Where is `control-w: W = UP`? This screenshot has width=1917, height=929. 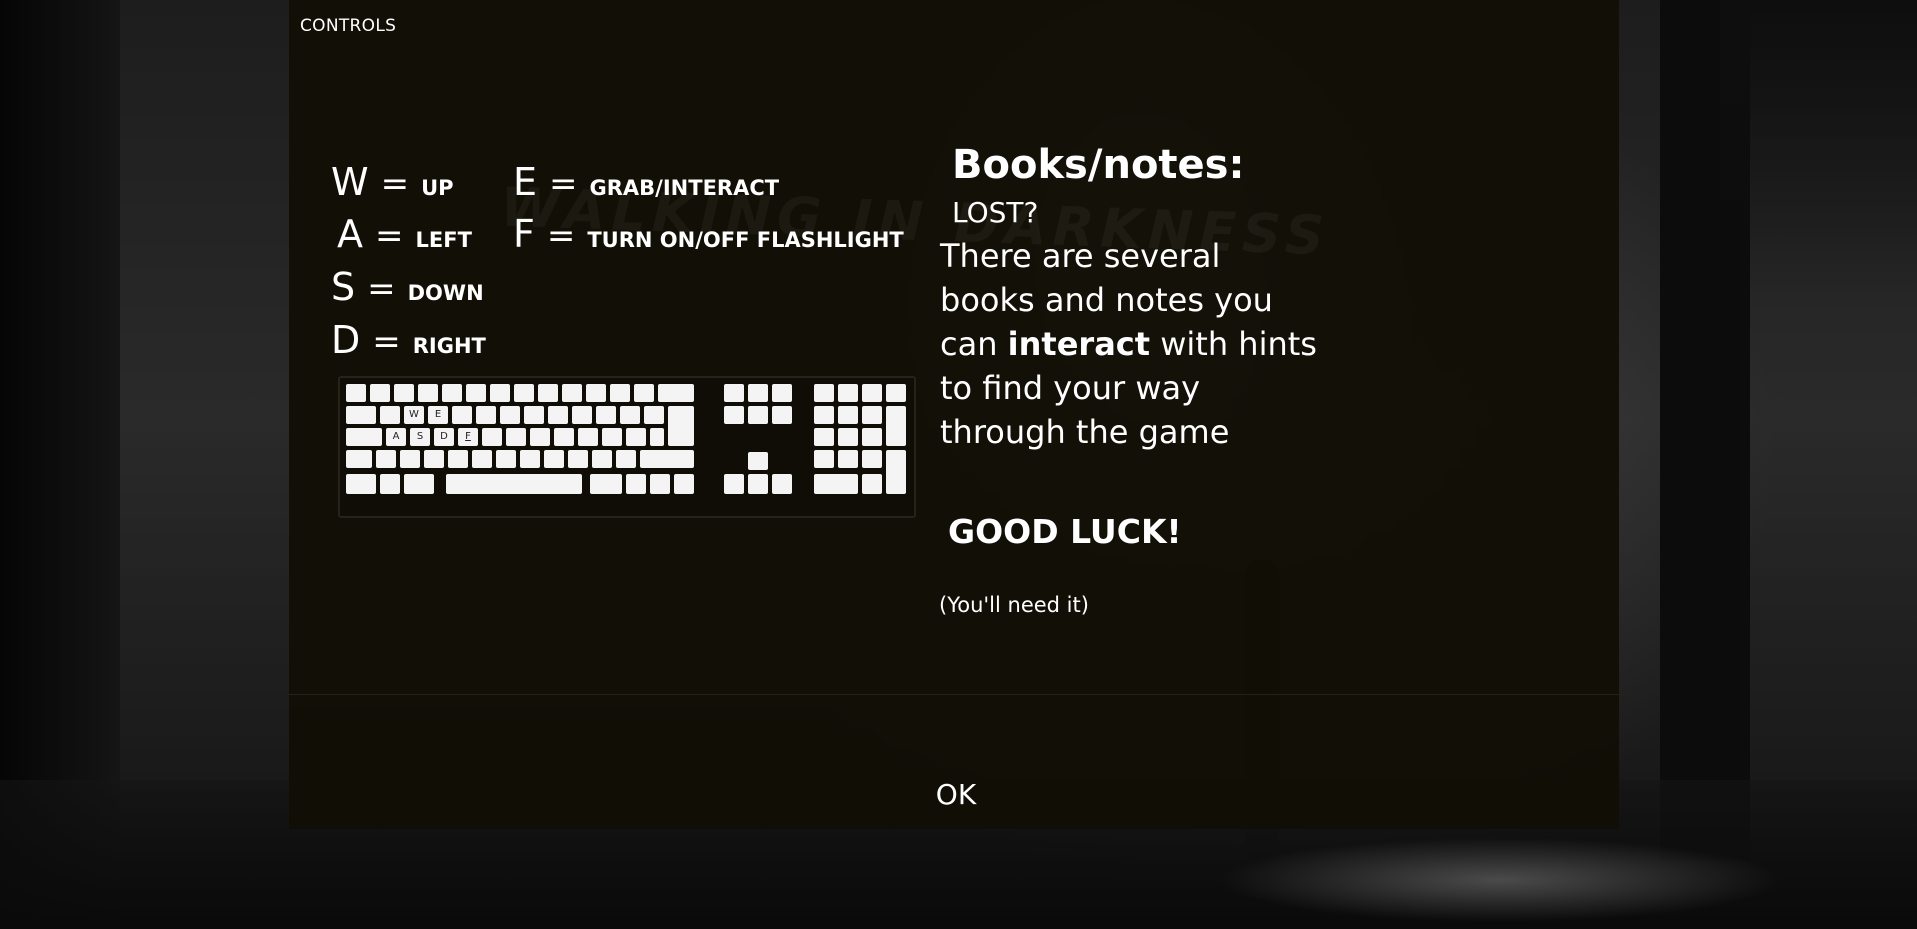 control-w: W = UP is located at coordinates (392, 182).